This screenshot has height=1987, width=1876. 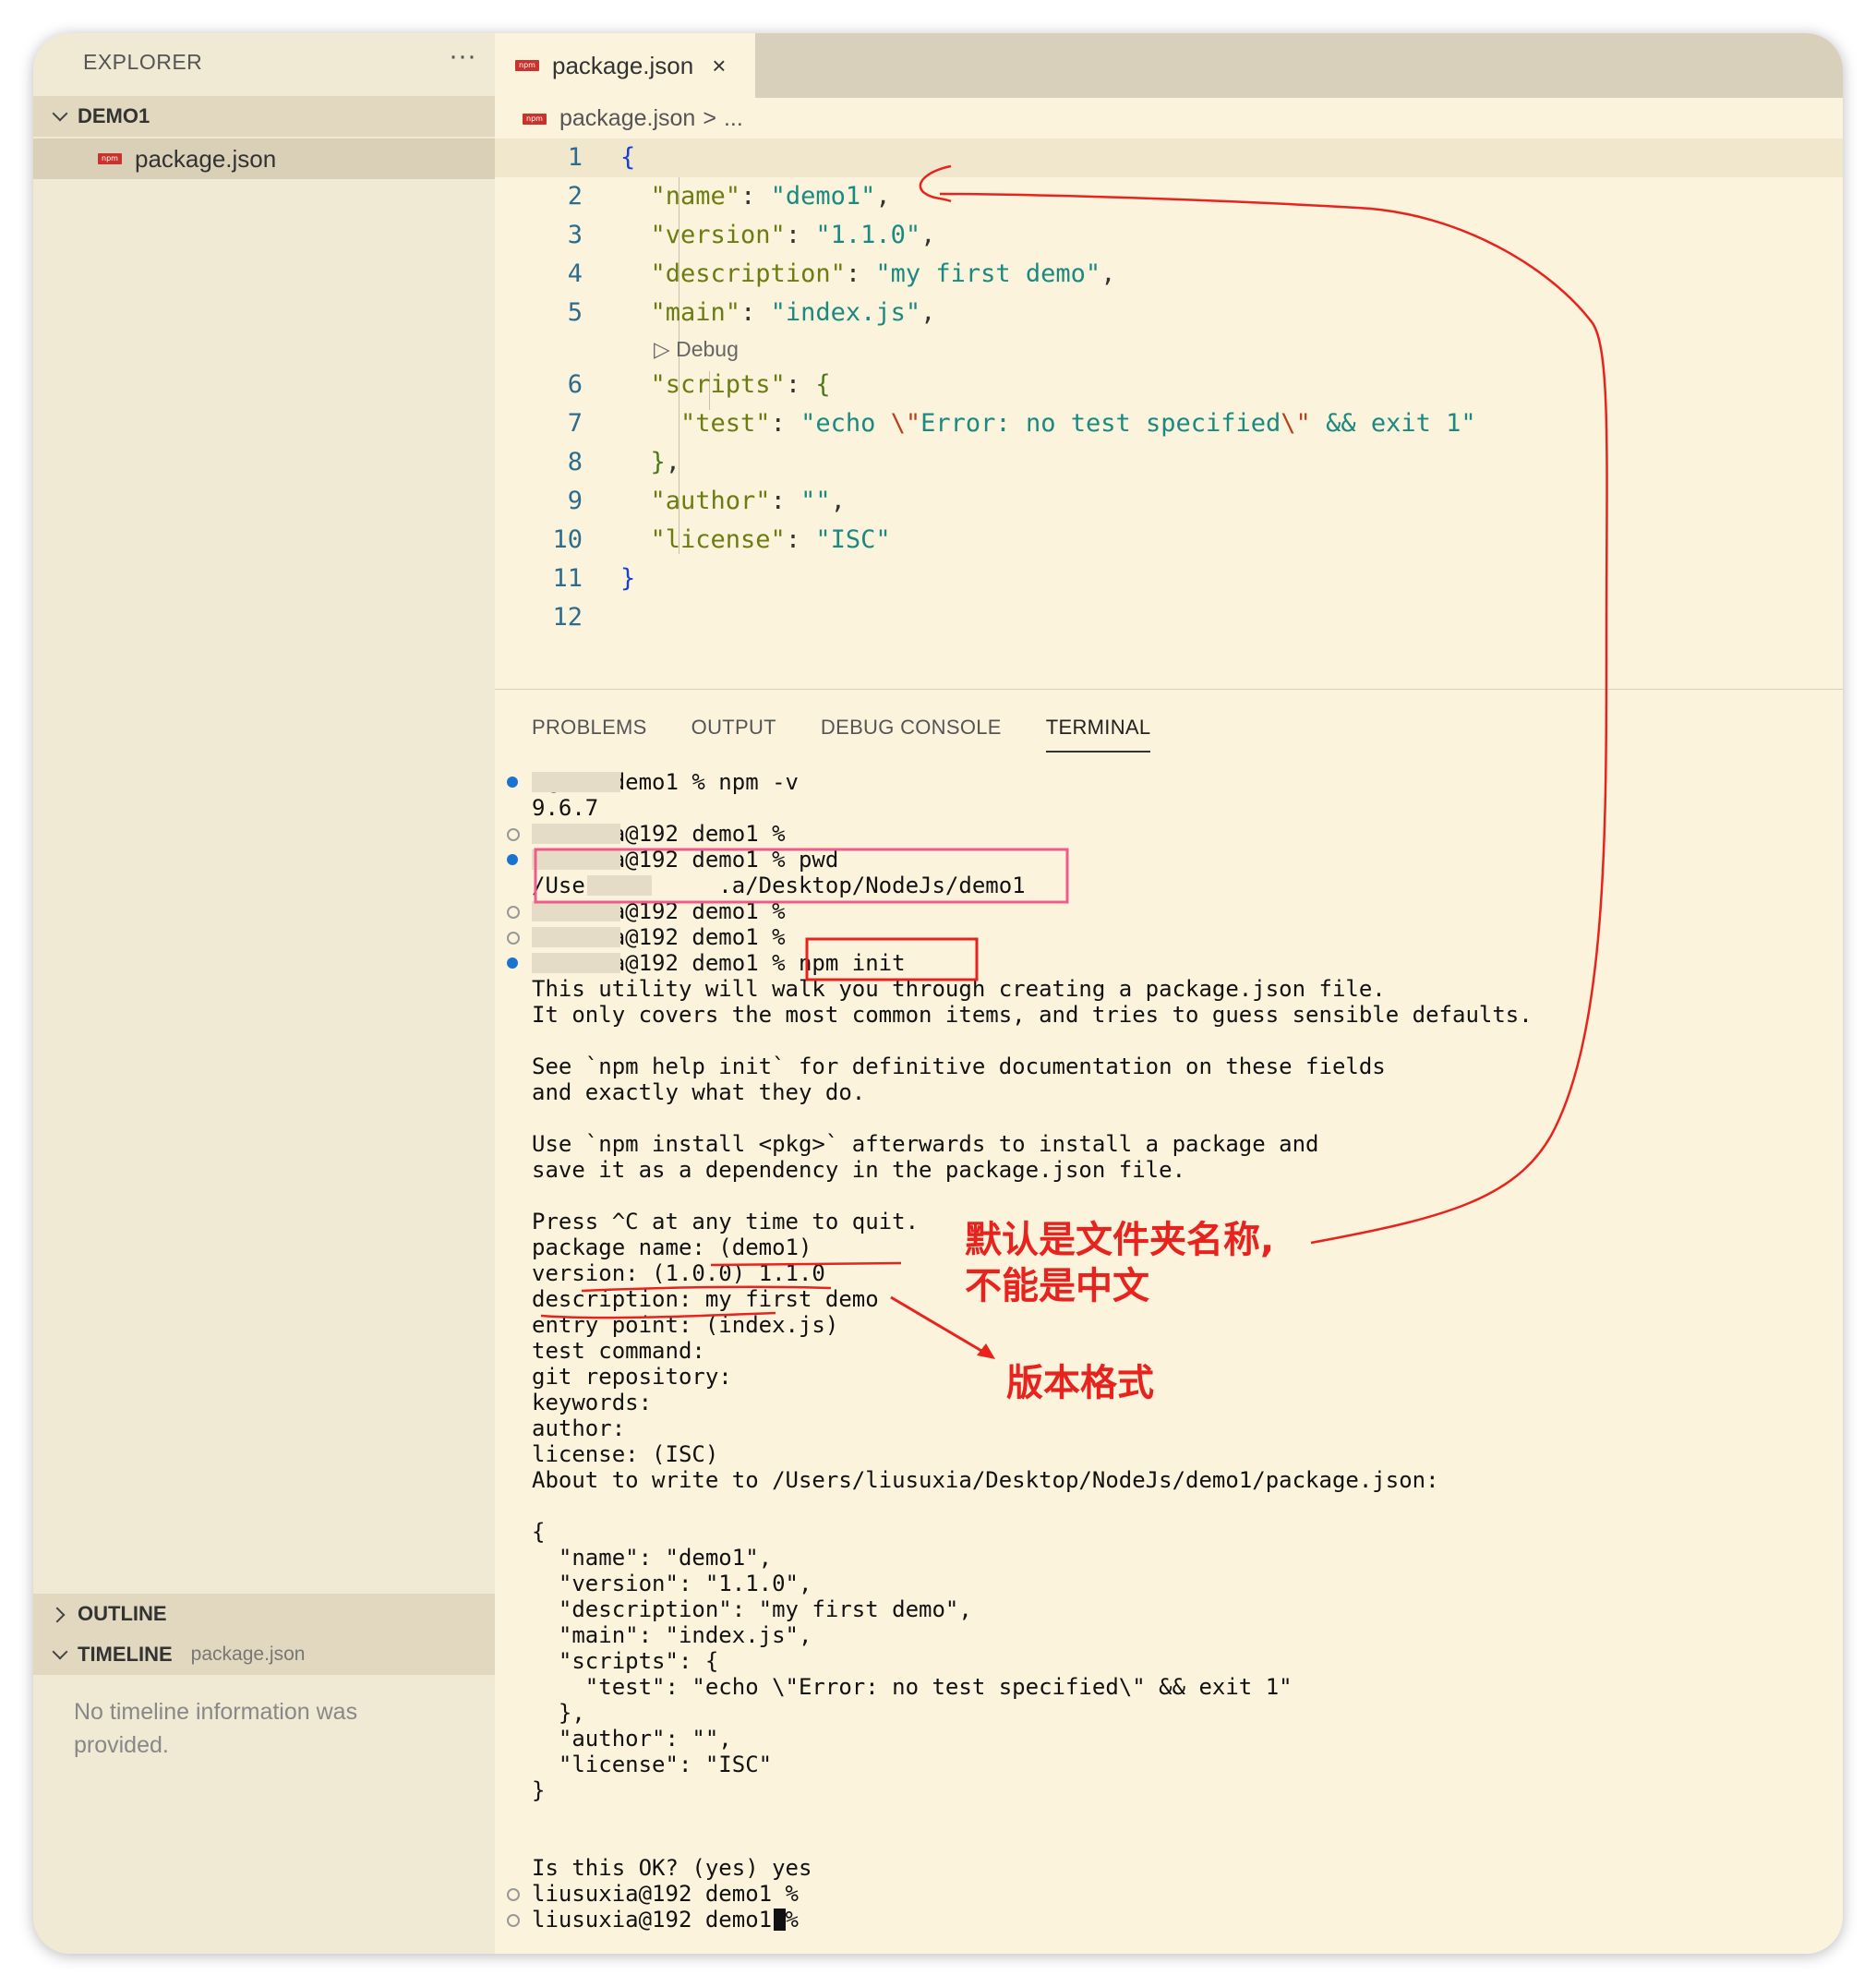 I want to click on outline-label: OUTLINE, so click(x=123, y=1614).